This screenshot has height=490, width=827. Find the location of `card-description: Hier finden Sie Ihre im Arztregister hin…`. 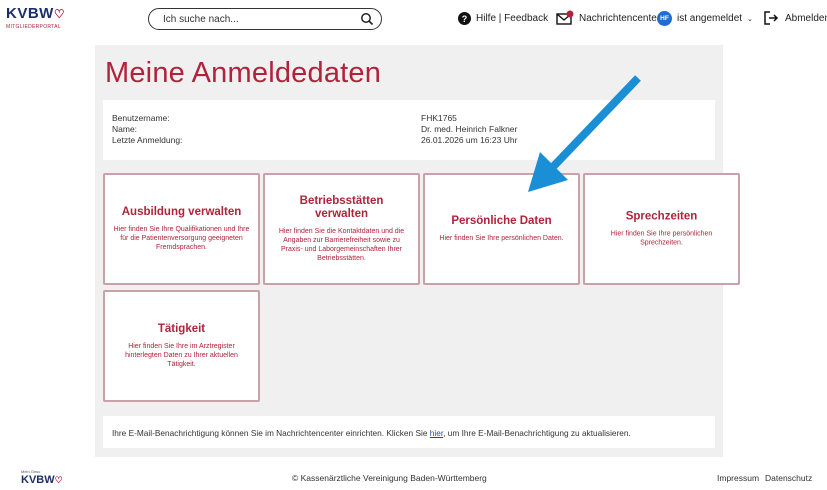

card-description: Hier finden Sie Ihre im Arztregister hin… is located at coordinates (181, 355).